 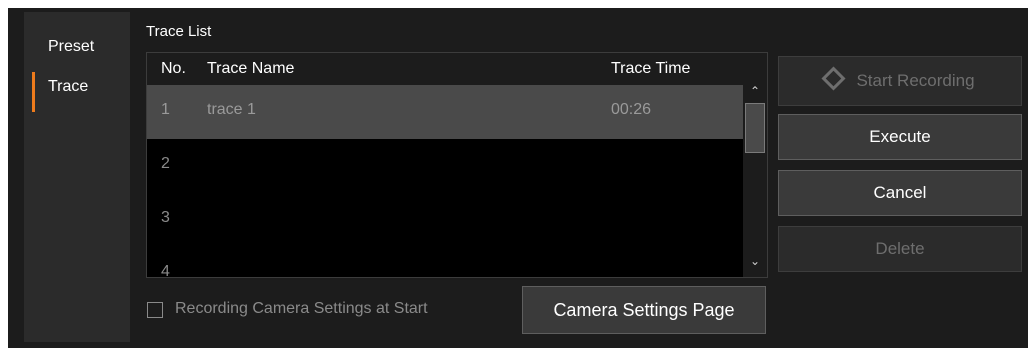 What do you see at coordinates (755, 261) in the screenshot?
I see `chevron-down-icon: ⌄` at bounding box center [755, 261].